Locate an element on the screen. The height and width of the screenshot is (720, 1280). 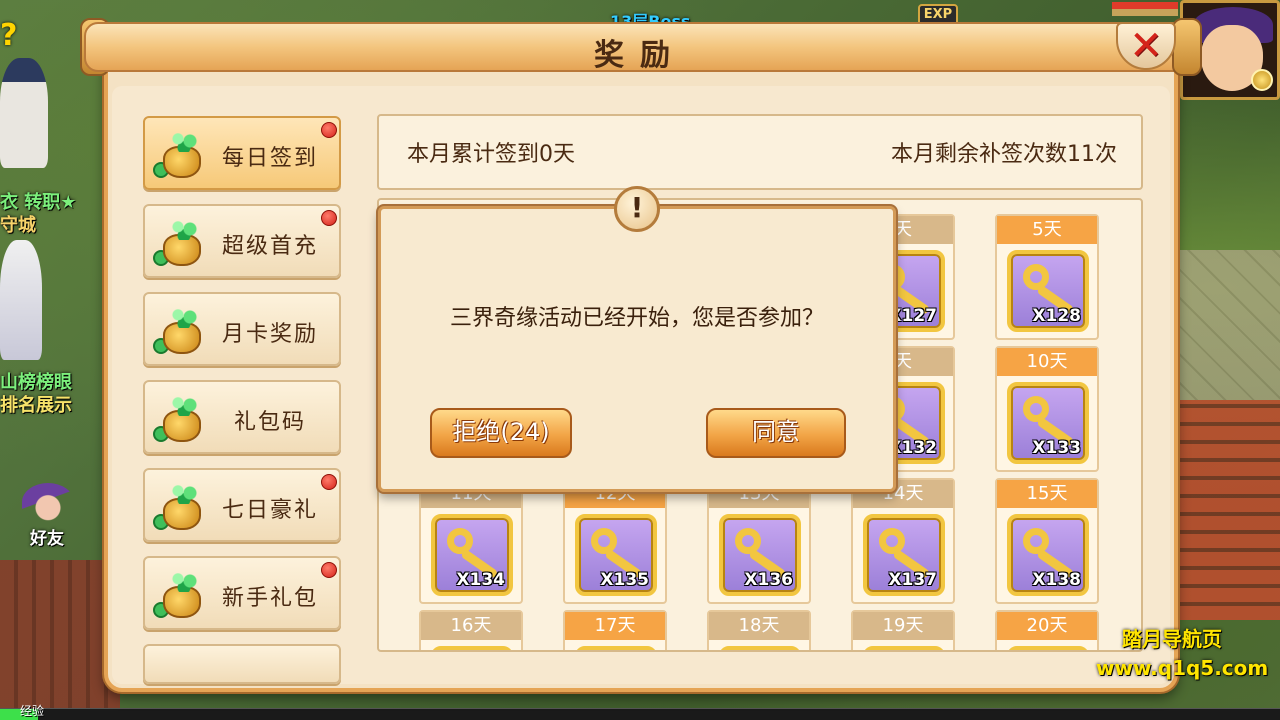
reward-quantity: X134 is located at coordinates (480, 580).